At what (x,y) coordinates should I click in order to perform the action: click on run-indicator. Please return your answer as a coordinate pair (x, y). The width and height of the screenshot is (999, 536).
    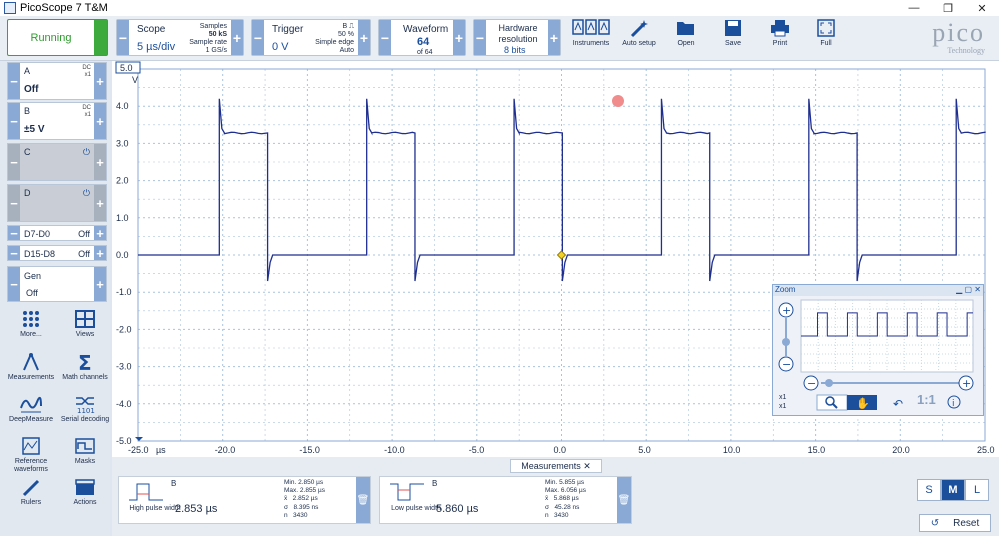
    Looking at the image, I should click on (100, 37).